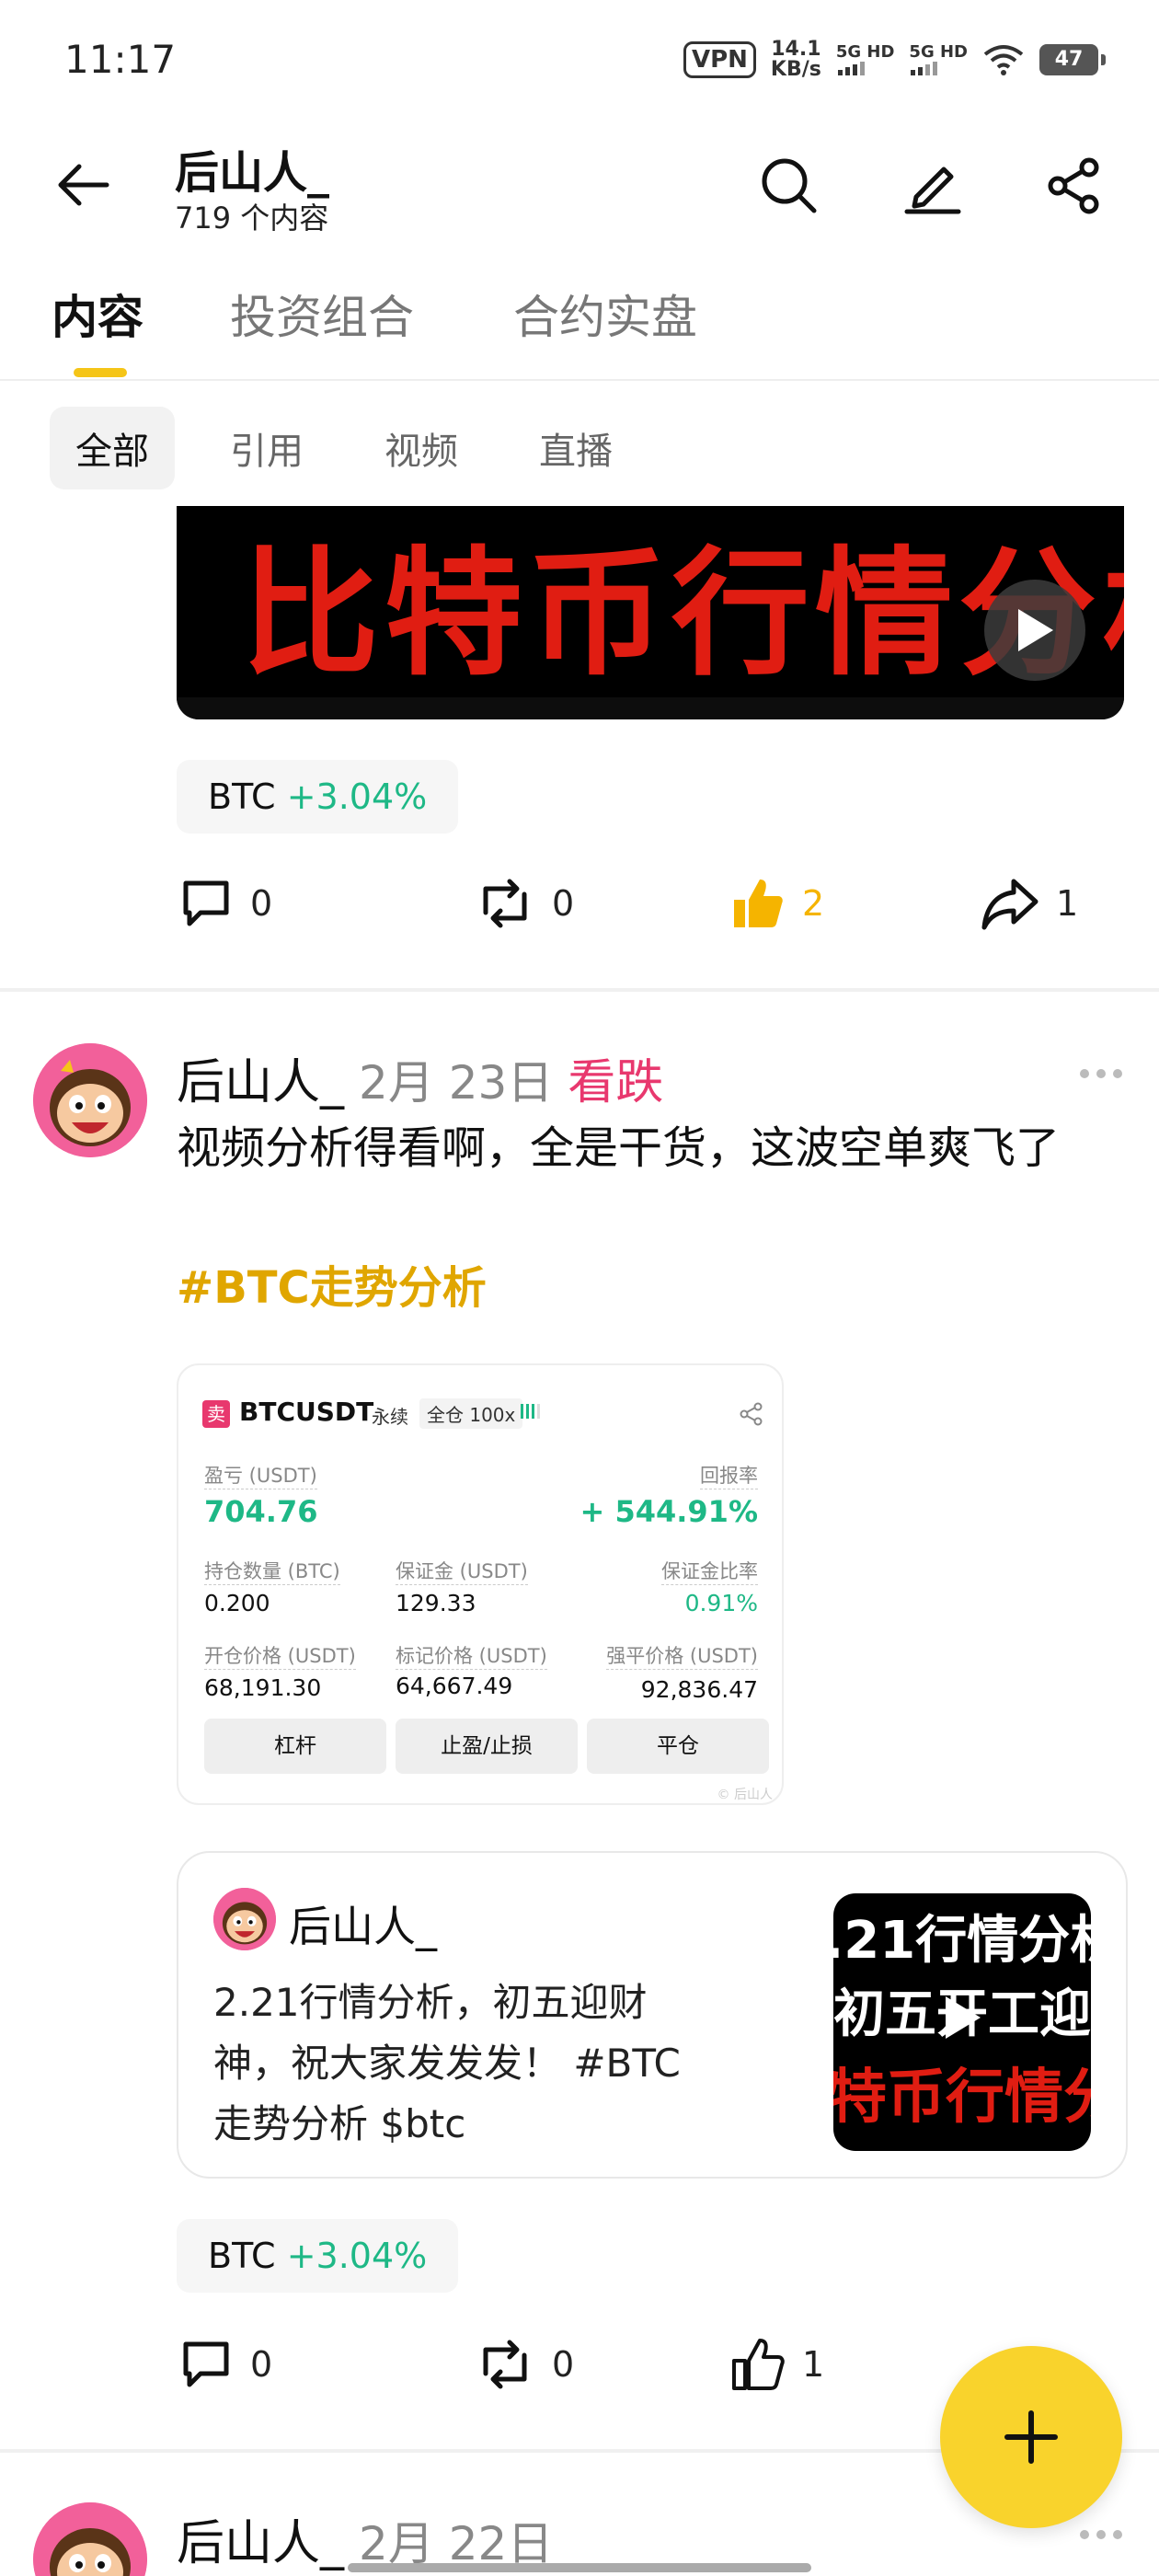  I want to click on tpsl-button: 止盈/止损, so click(487, 1746).